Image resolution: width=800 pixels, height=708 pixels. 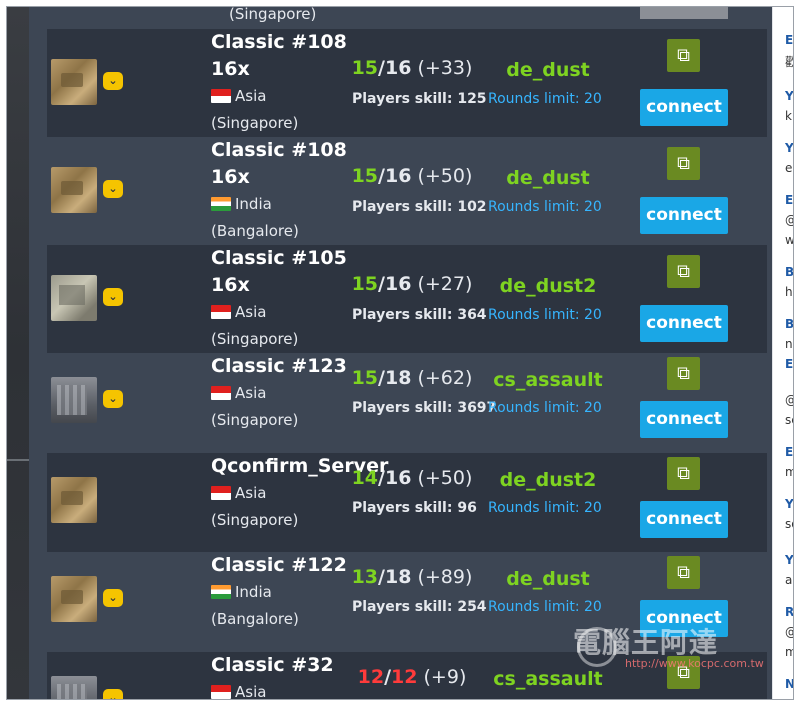 What do you see at coordinates (371, 677) in the screenshot?
I see `players-current: 12` at bounding box center [371, 677].